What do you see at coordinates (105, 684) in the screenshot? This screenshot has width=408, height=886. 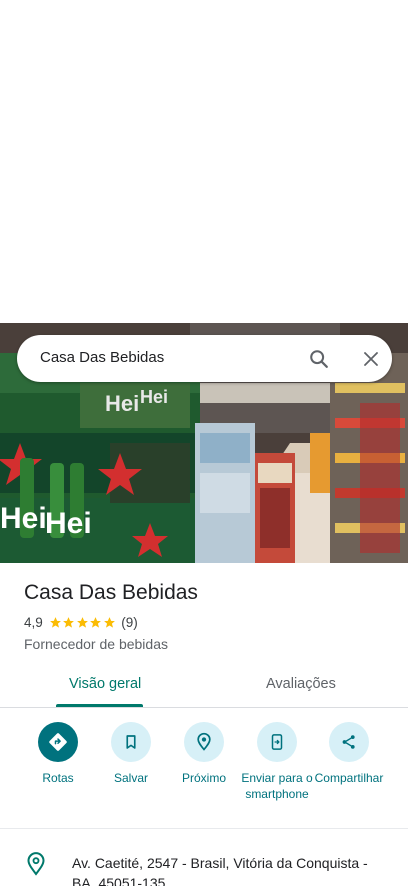 I see `tab-overview: Visão geral` at bounding box center [105, 684].